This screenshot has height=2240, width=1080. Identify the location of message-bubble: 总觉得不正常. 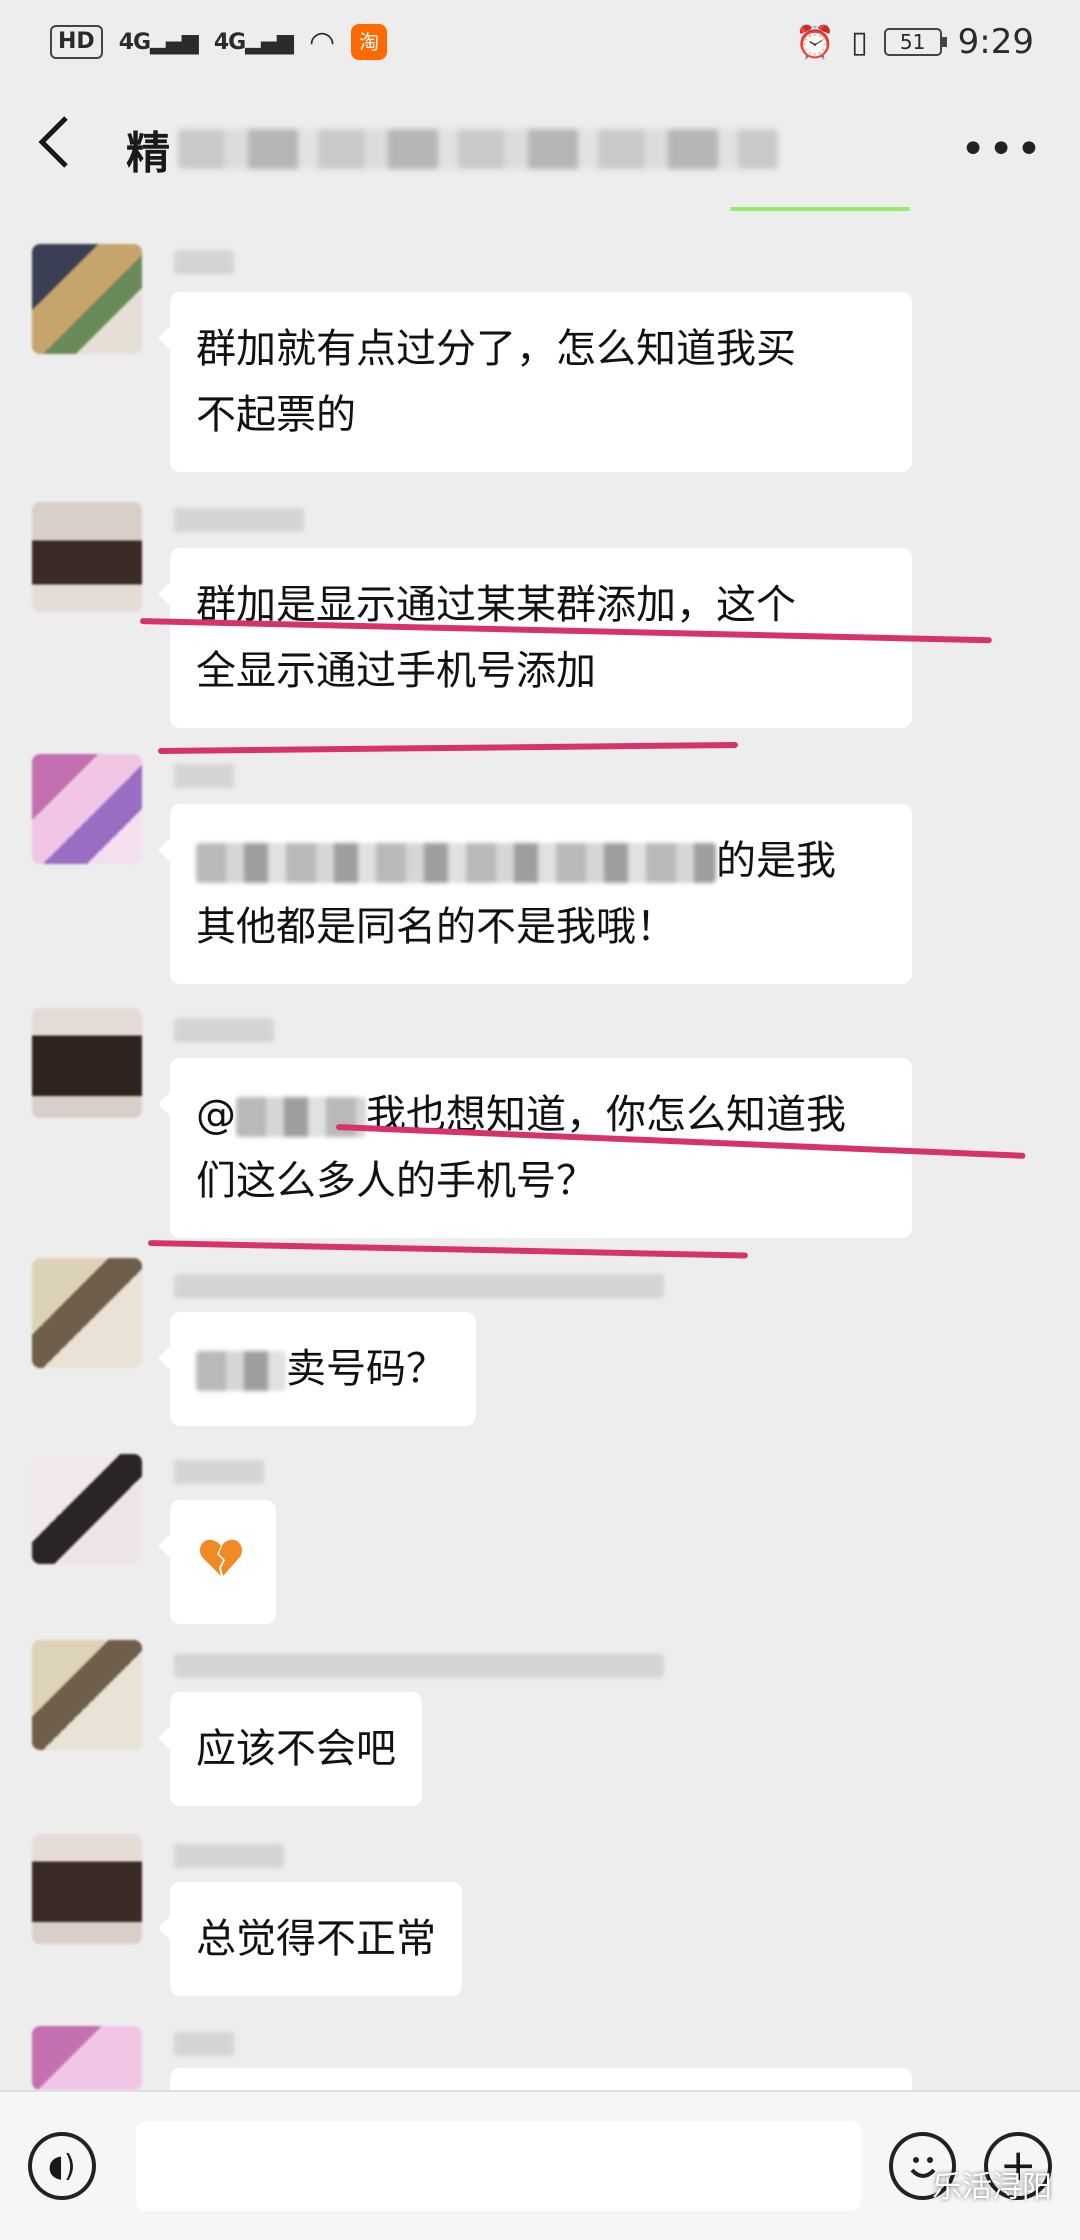
(310, 1939).